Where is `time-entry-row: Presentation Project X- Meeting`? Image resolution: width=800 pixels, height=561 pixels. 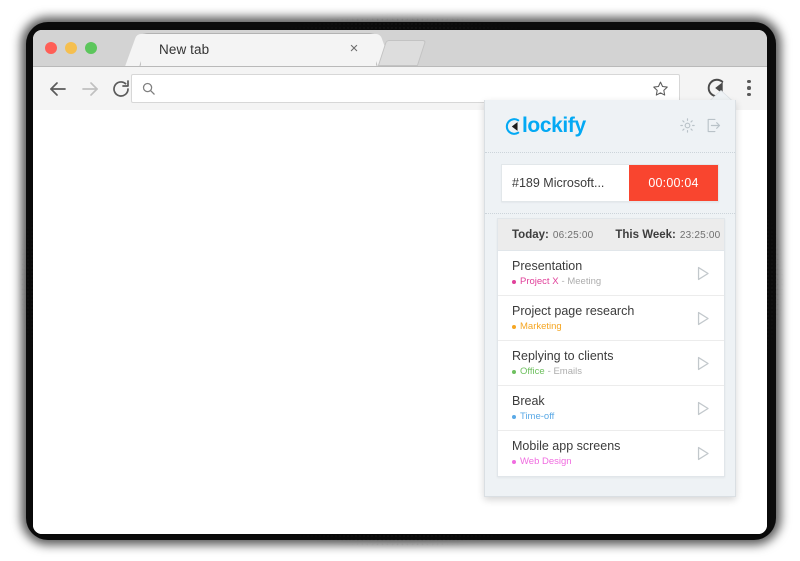
time-entry-row: Presentation Project X- Meeting is located at coordinates (611, 273).